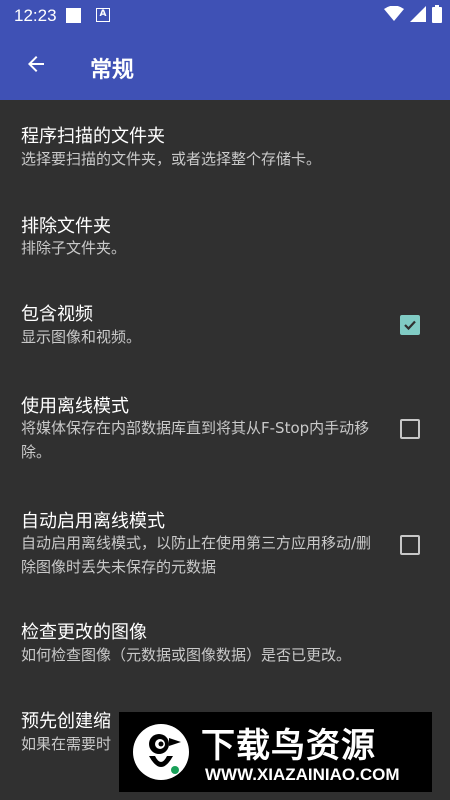 This screenshot has width=450, height=800. What do you see at coordinates (394, 15) in the screenshot?
I see `wifi-icon` at bounding box center [394, 15].